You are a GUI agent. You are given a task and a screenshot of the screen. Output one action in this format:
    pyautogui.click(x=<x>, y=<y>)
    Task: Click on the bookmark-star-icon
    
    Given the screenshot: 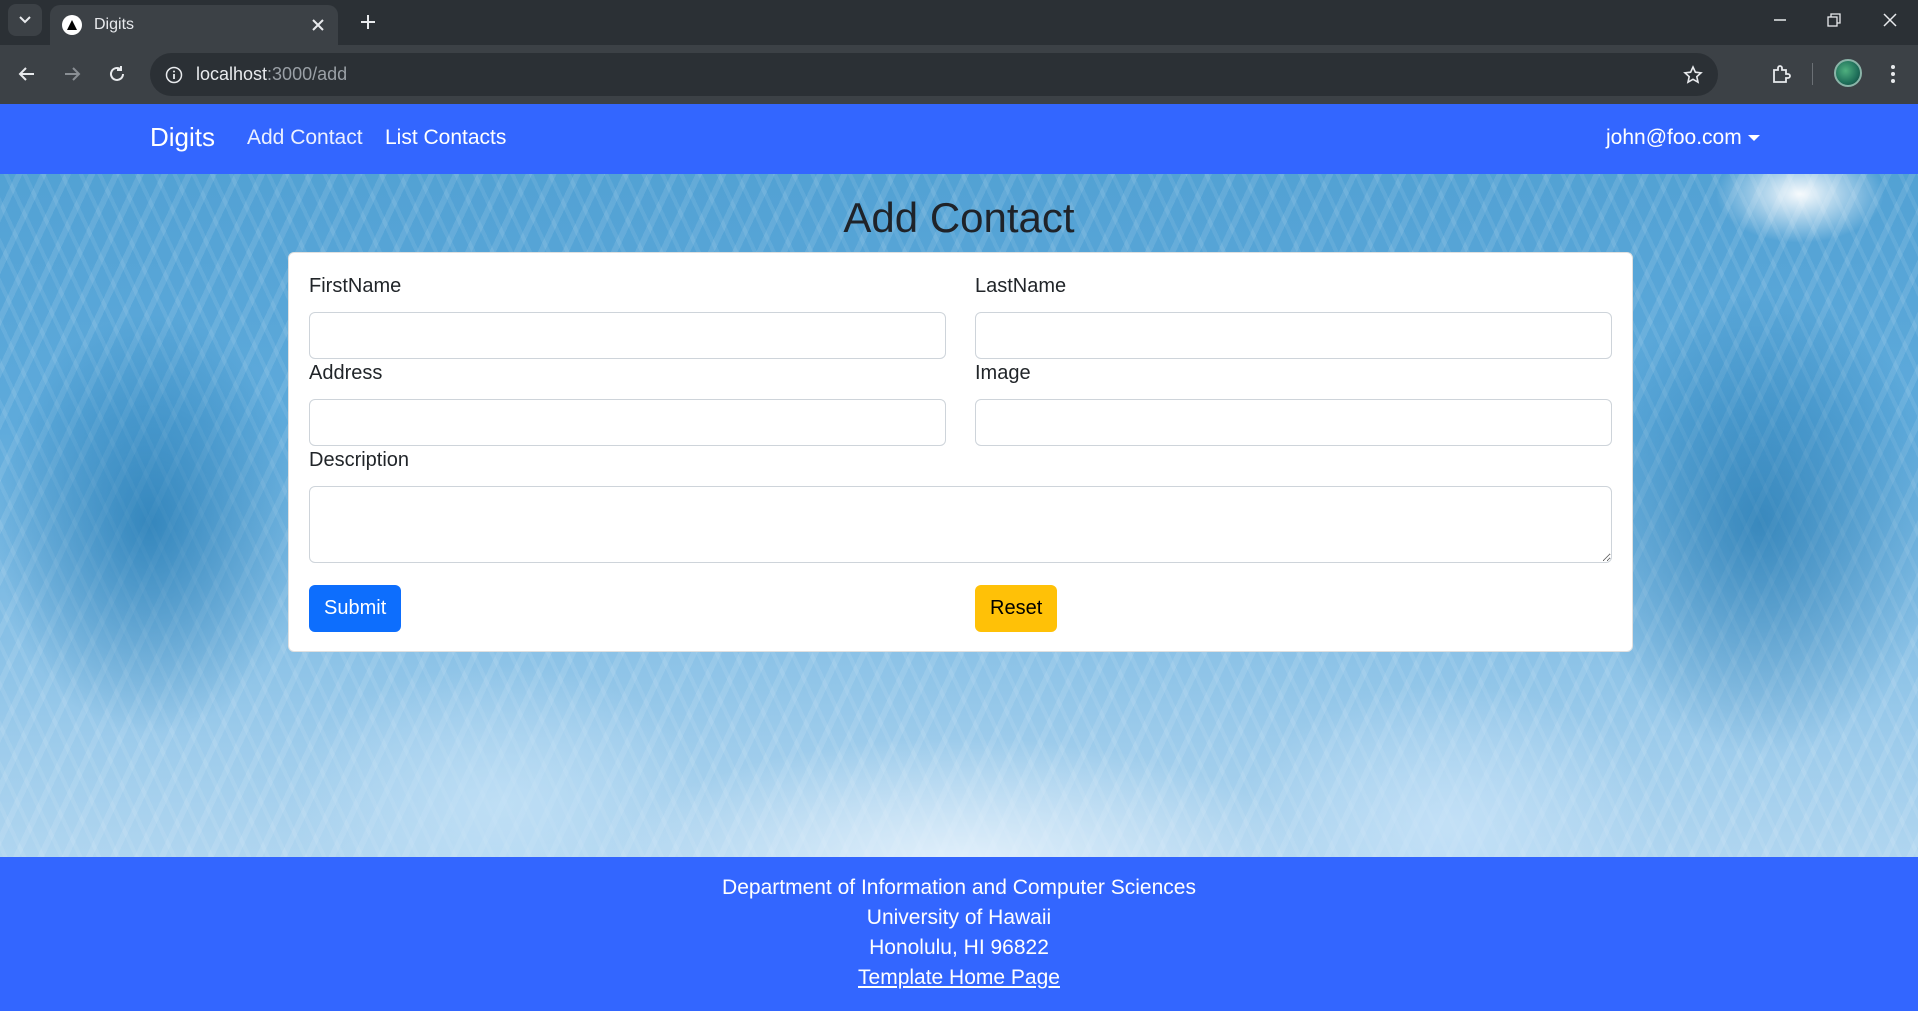 What is the action you would take?
    pyautogui.click(x=1693, y=75)
    